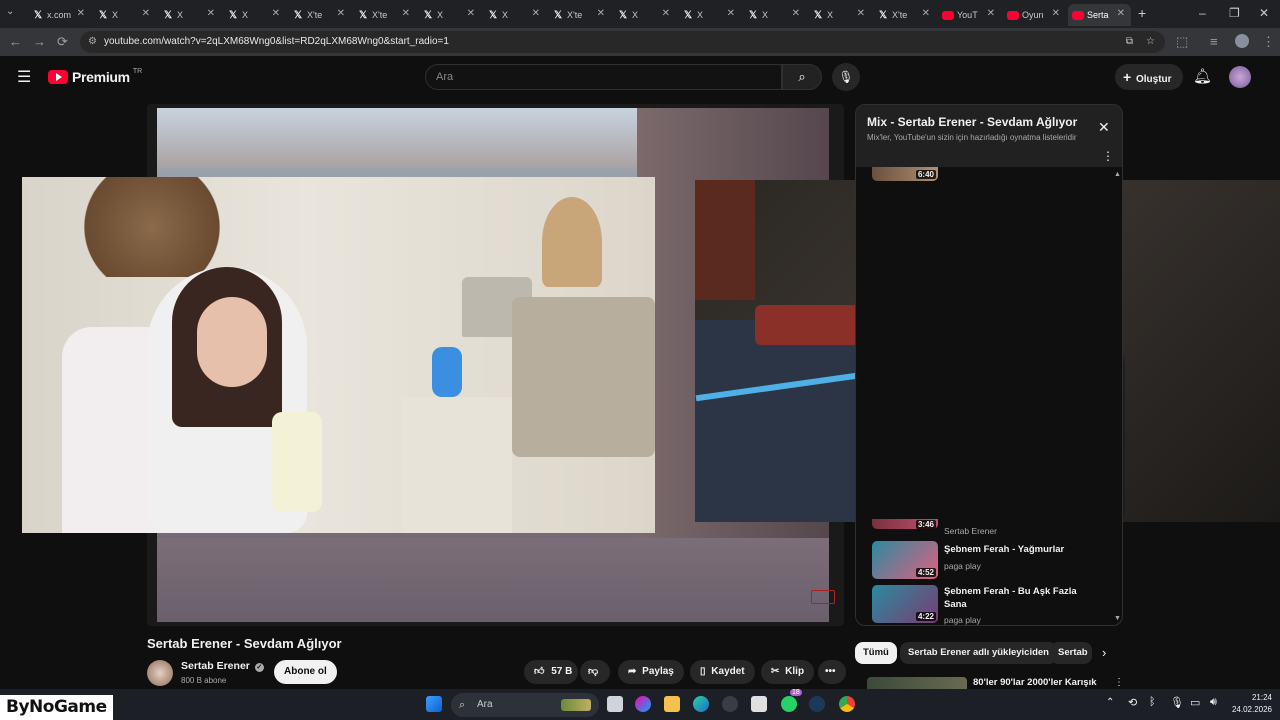 The image size is (1280, 720). I want to click on notifications-bell-icon: 🔔︎, so click(1202, 76).